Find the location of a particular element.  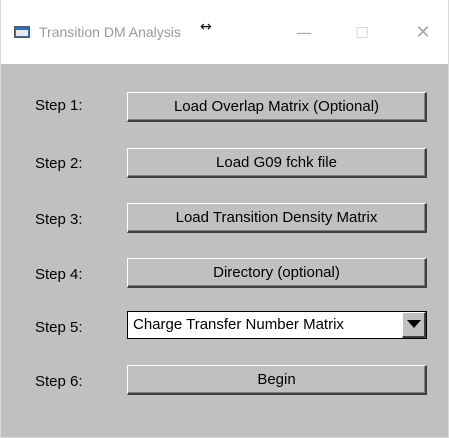

begin-button: Begin is located at coordinates (277, 380).